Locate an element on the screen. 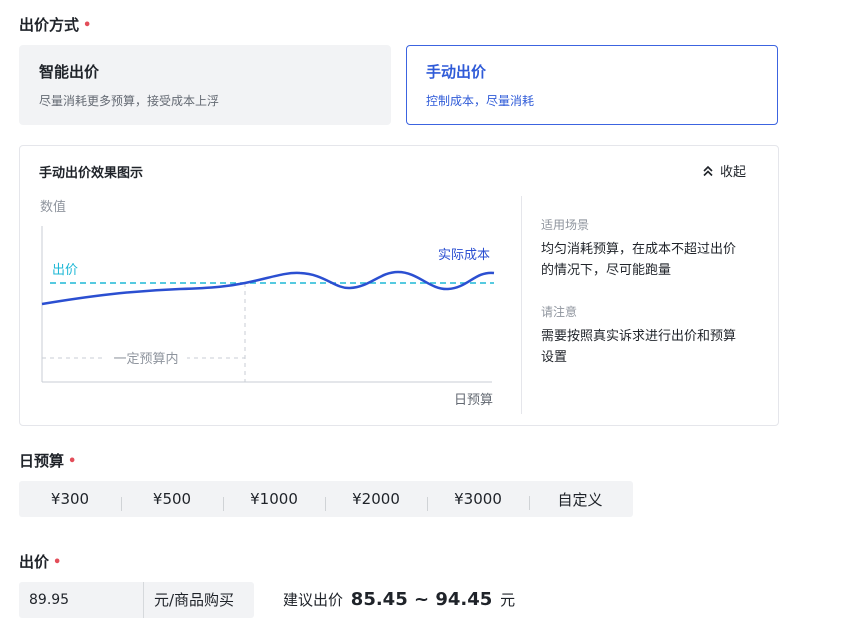 The height and width of the screenshot is (631, 858). actual-cost-curve is located at coordinates (268, 288).